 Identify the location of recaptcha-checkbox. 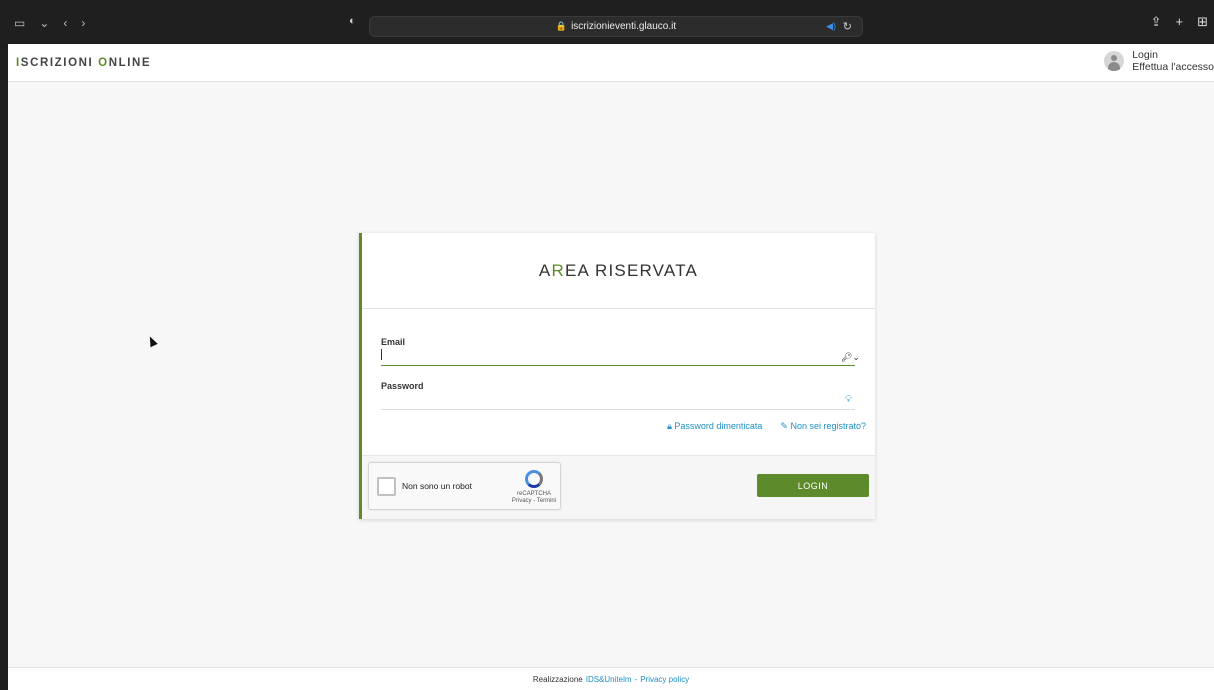
(386, 486).